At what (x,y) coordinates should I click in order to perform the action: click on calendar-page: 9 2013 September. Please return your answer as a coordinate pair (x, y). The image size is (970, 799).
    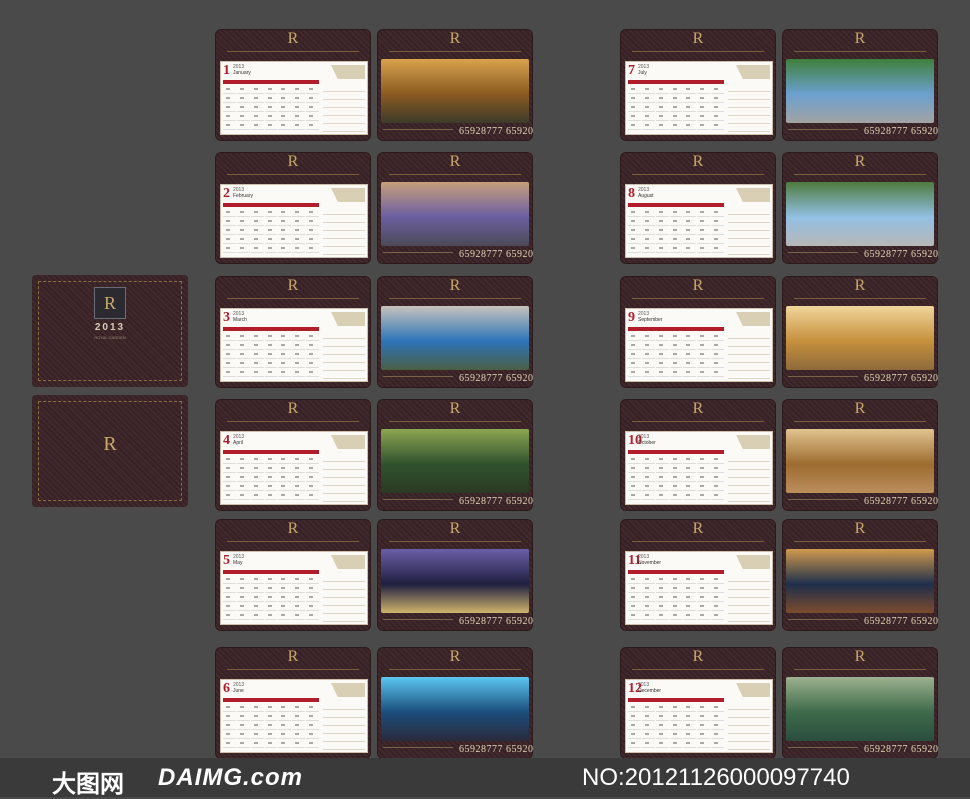
    Looking at the image, I should click on (699, 345).